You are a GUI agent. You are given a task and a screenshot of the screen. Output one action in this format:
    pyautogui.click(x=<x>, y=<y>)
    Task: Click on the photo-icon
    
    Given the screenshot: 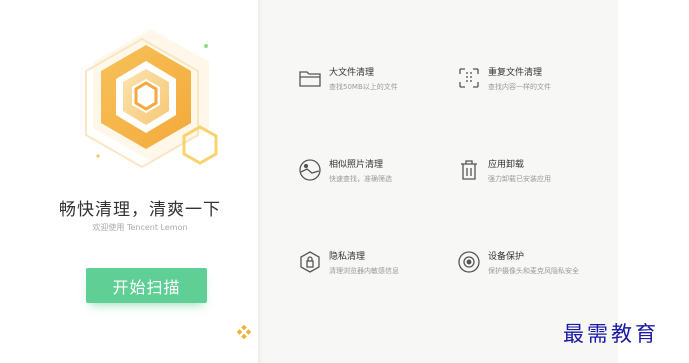 What is the action you would take?
    pyautogui.click(x=310, y=170)
    